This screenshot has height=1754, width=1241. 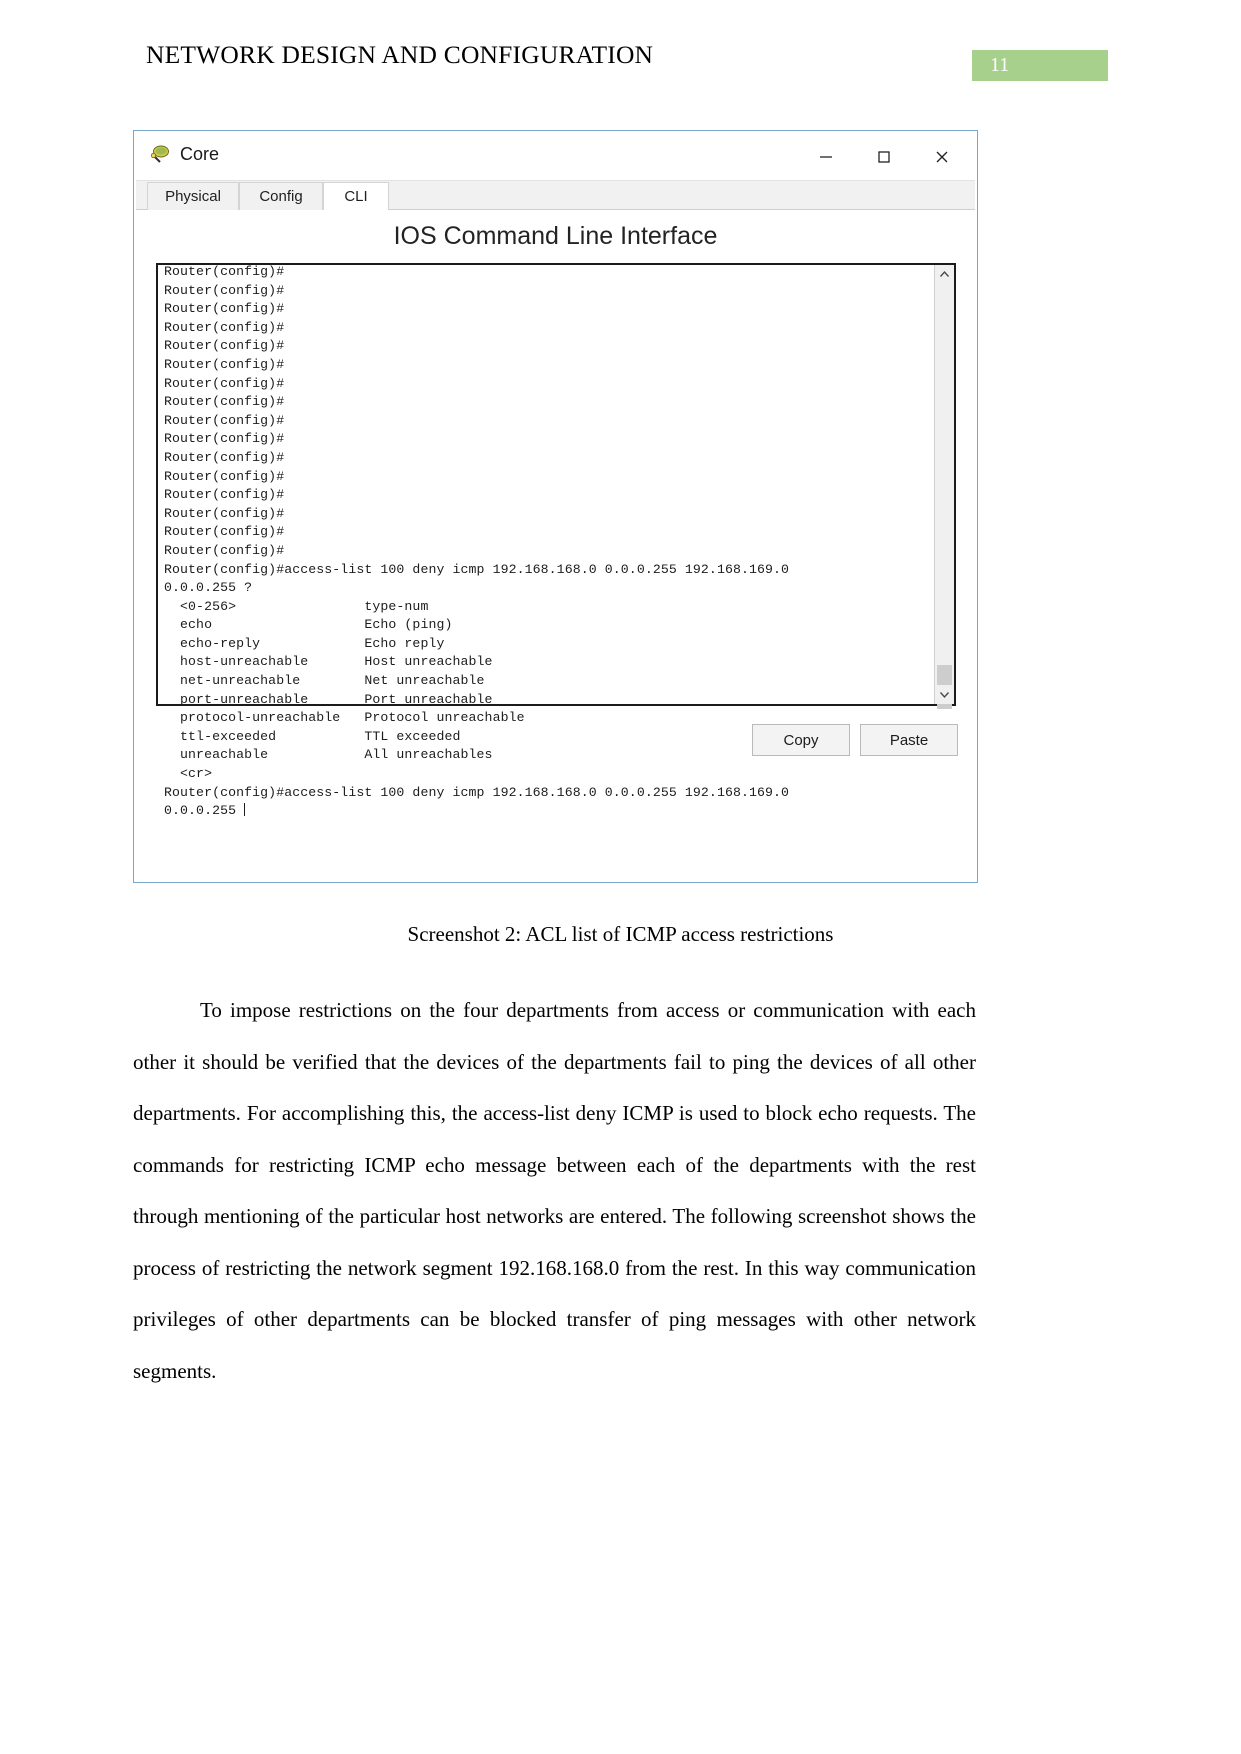 I want to click on packet-tracer-router-icon, so click(x=161, y=154).